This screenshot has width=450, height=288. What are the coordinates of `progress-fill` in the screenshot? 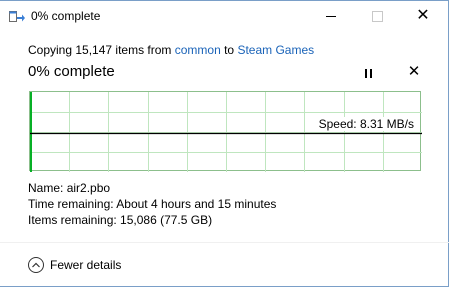 It's located at (31, 132).